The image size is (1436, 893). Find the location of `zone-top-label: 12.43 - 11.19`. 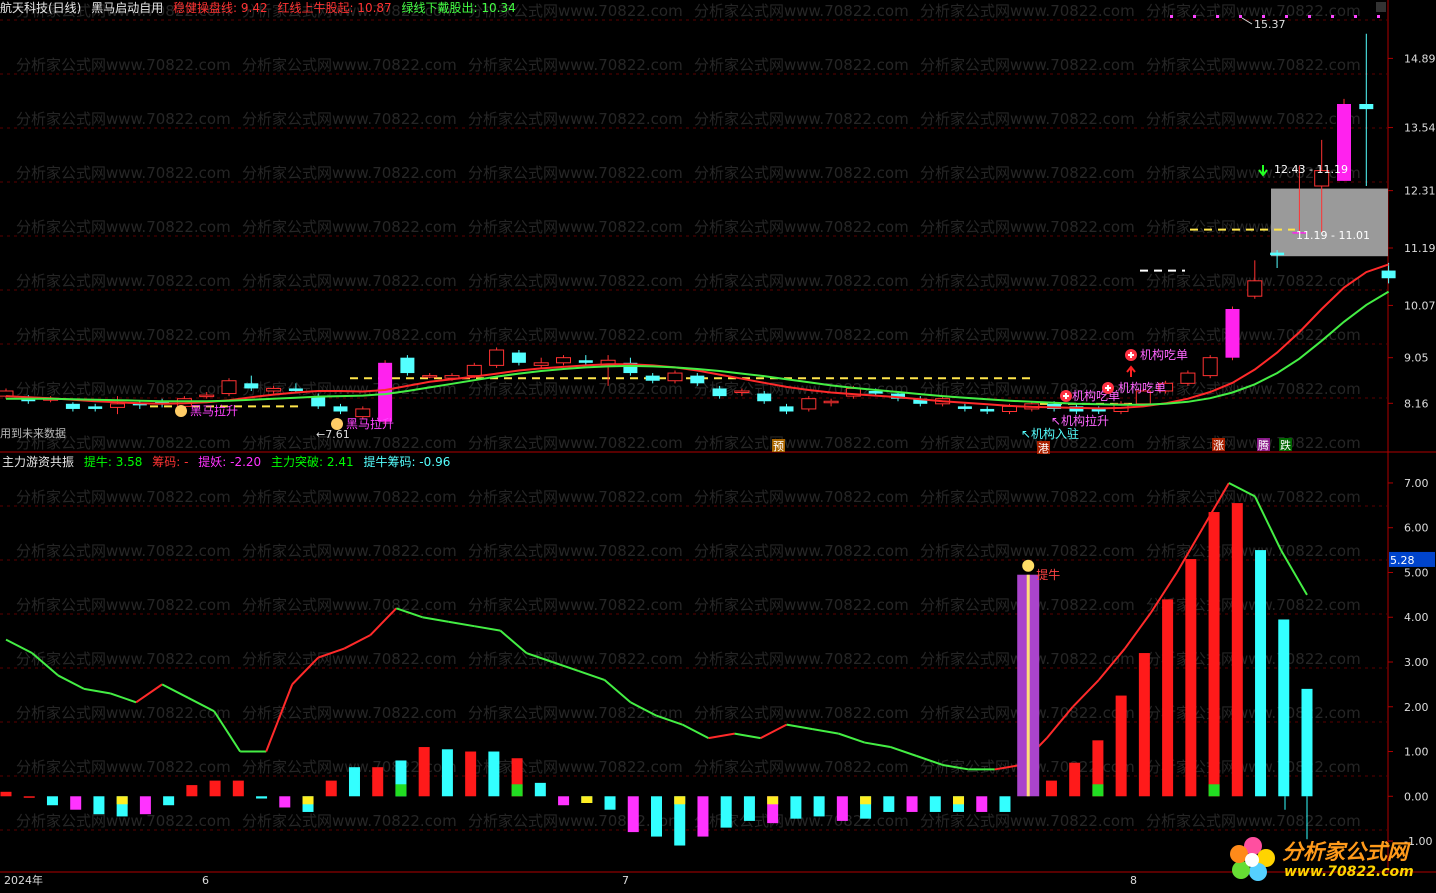

zone-top-label: 12.43 - 11.19 is located at coordinates (1311, 169).